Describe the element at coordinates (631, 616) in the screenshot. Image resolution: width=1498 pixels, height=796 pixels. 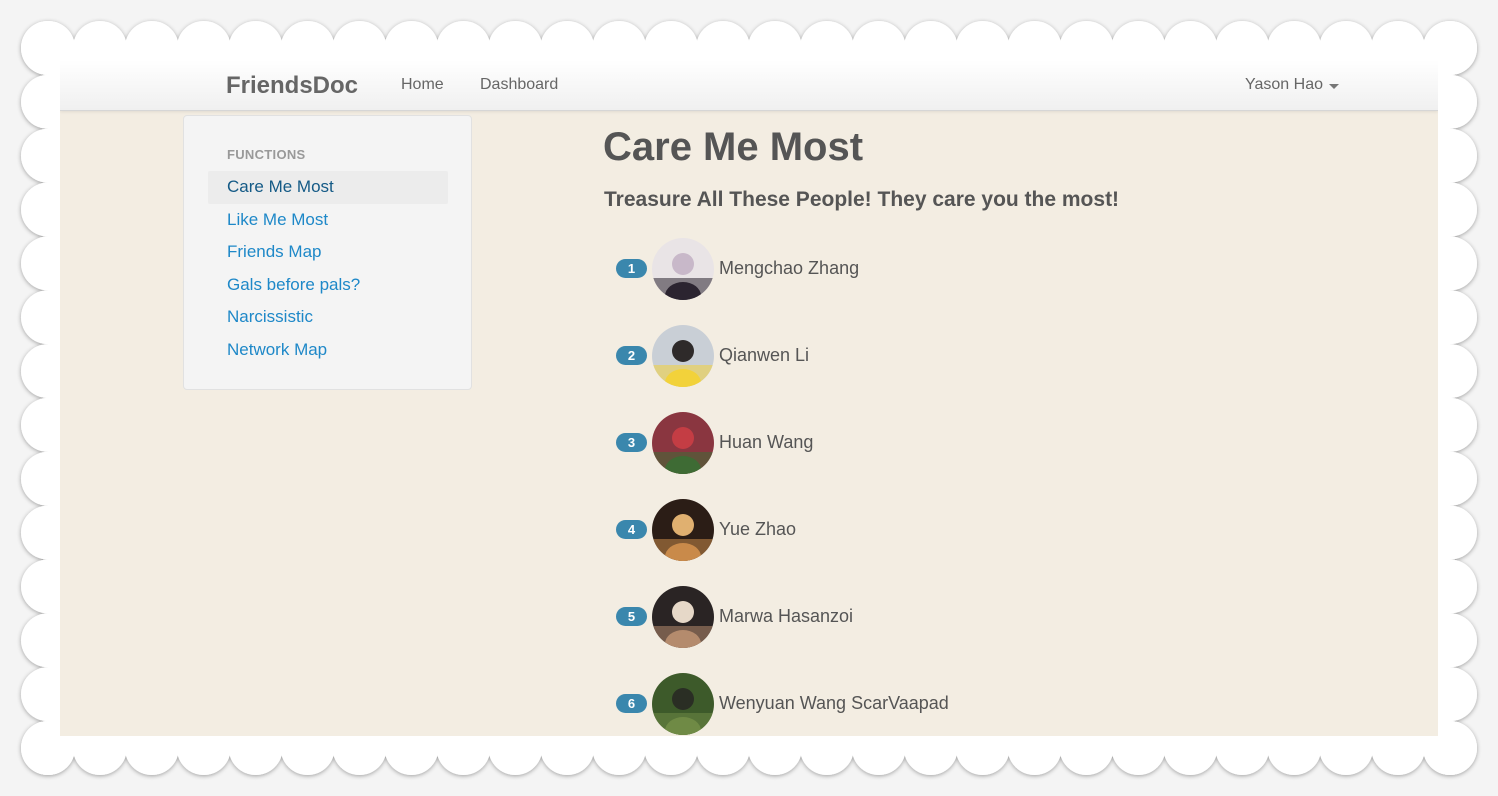
I see `rank-badge: 5` at that location.